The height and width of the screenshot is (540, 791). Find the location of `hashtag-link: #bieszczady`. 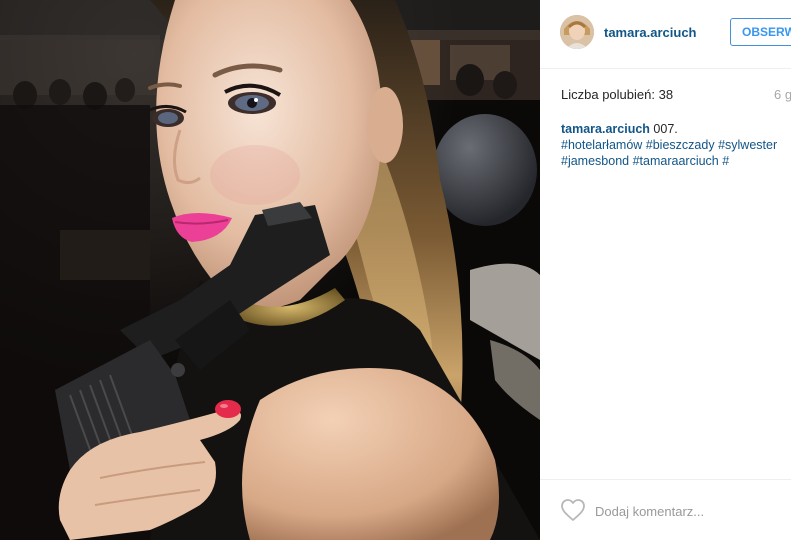

hashtag-link: #bieszczady is located at coordinates (680, 145).